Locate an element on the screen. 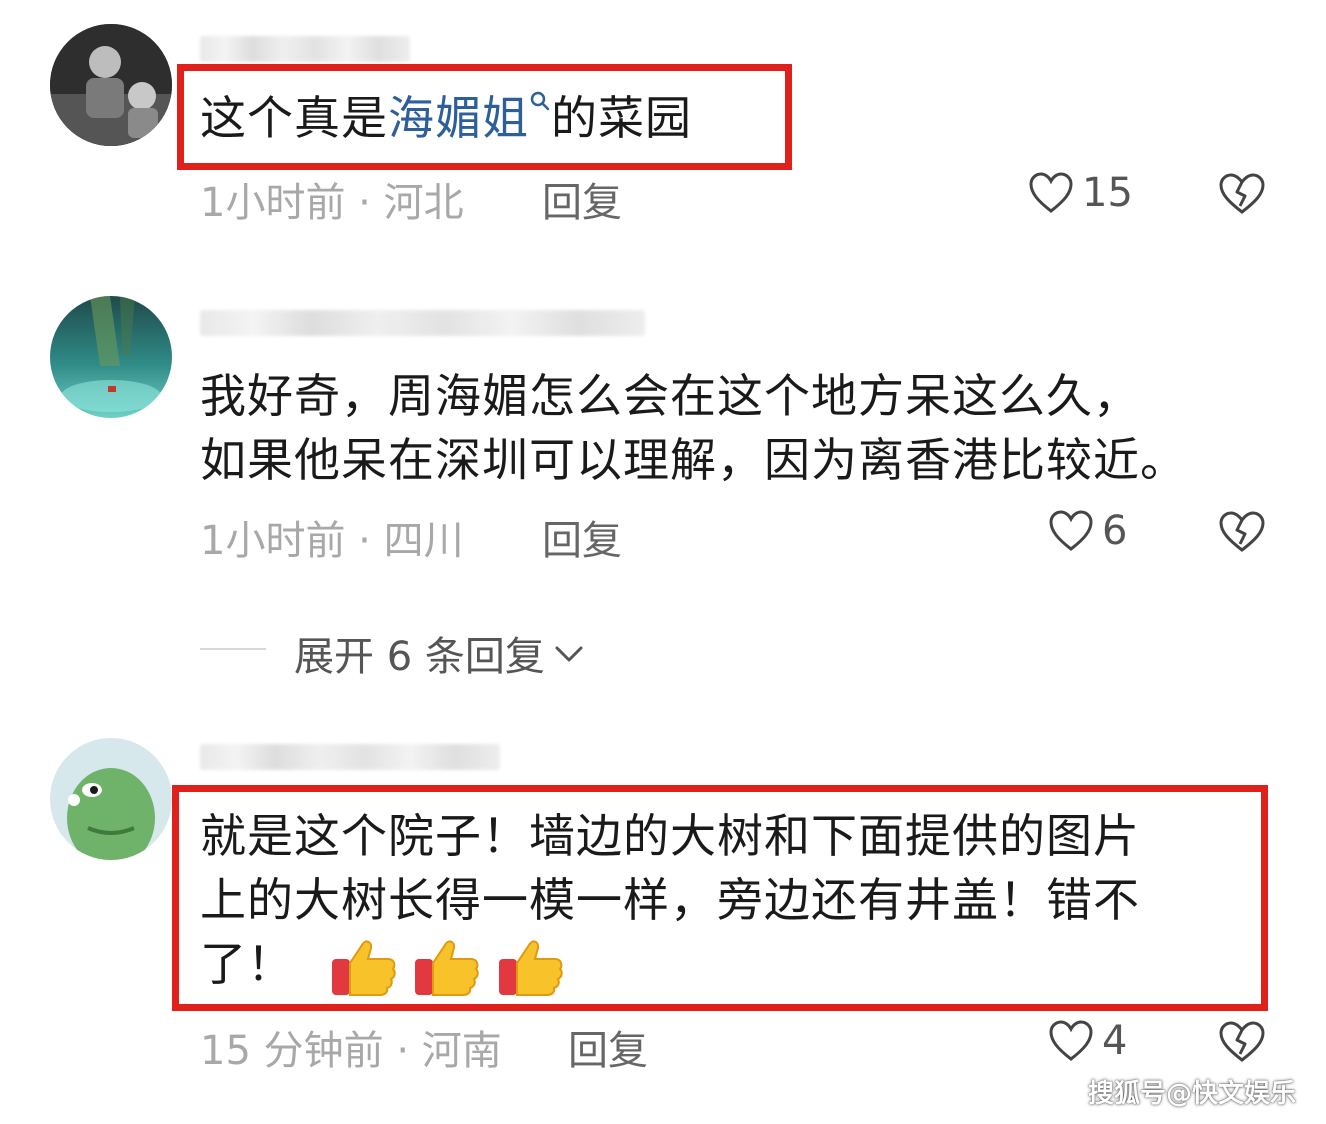 The height and width of the screenshot is (1124, 1326). comment-line: 上的大树长得一模一样，旁边还有井盖！错不 is located at coordinates (670, 900).